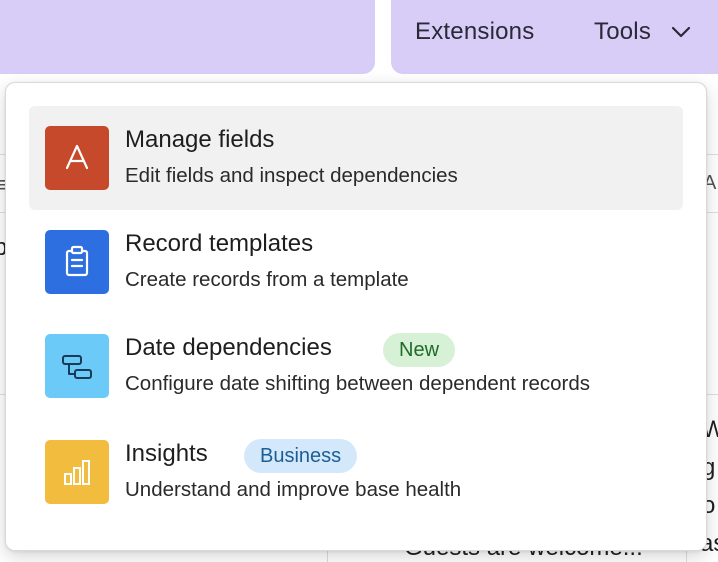 The width and height of the screenshot is (718, 562). Describe the element at coordinates (291, 175) in the screenshot. I see `menu-item-description: Edit fields and inspect dependencies` at that location.